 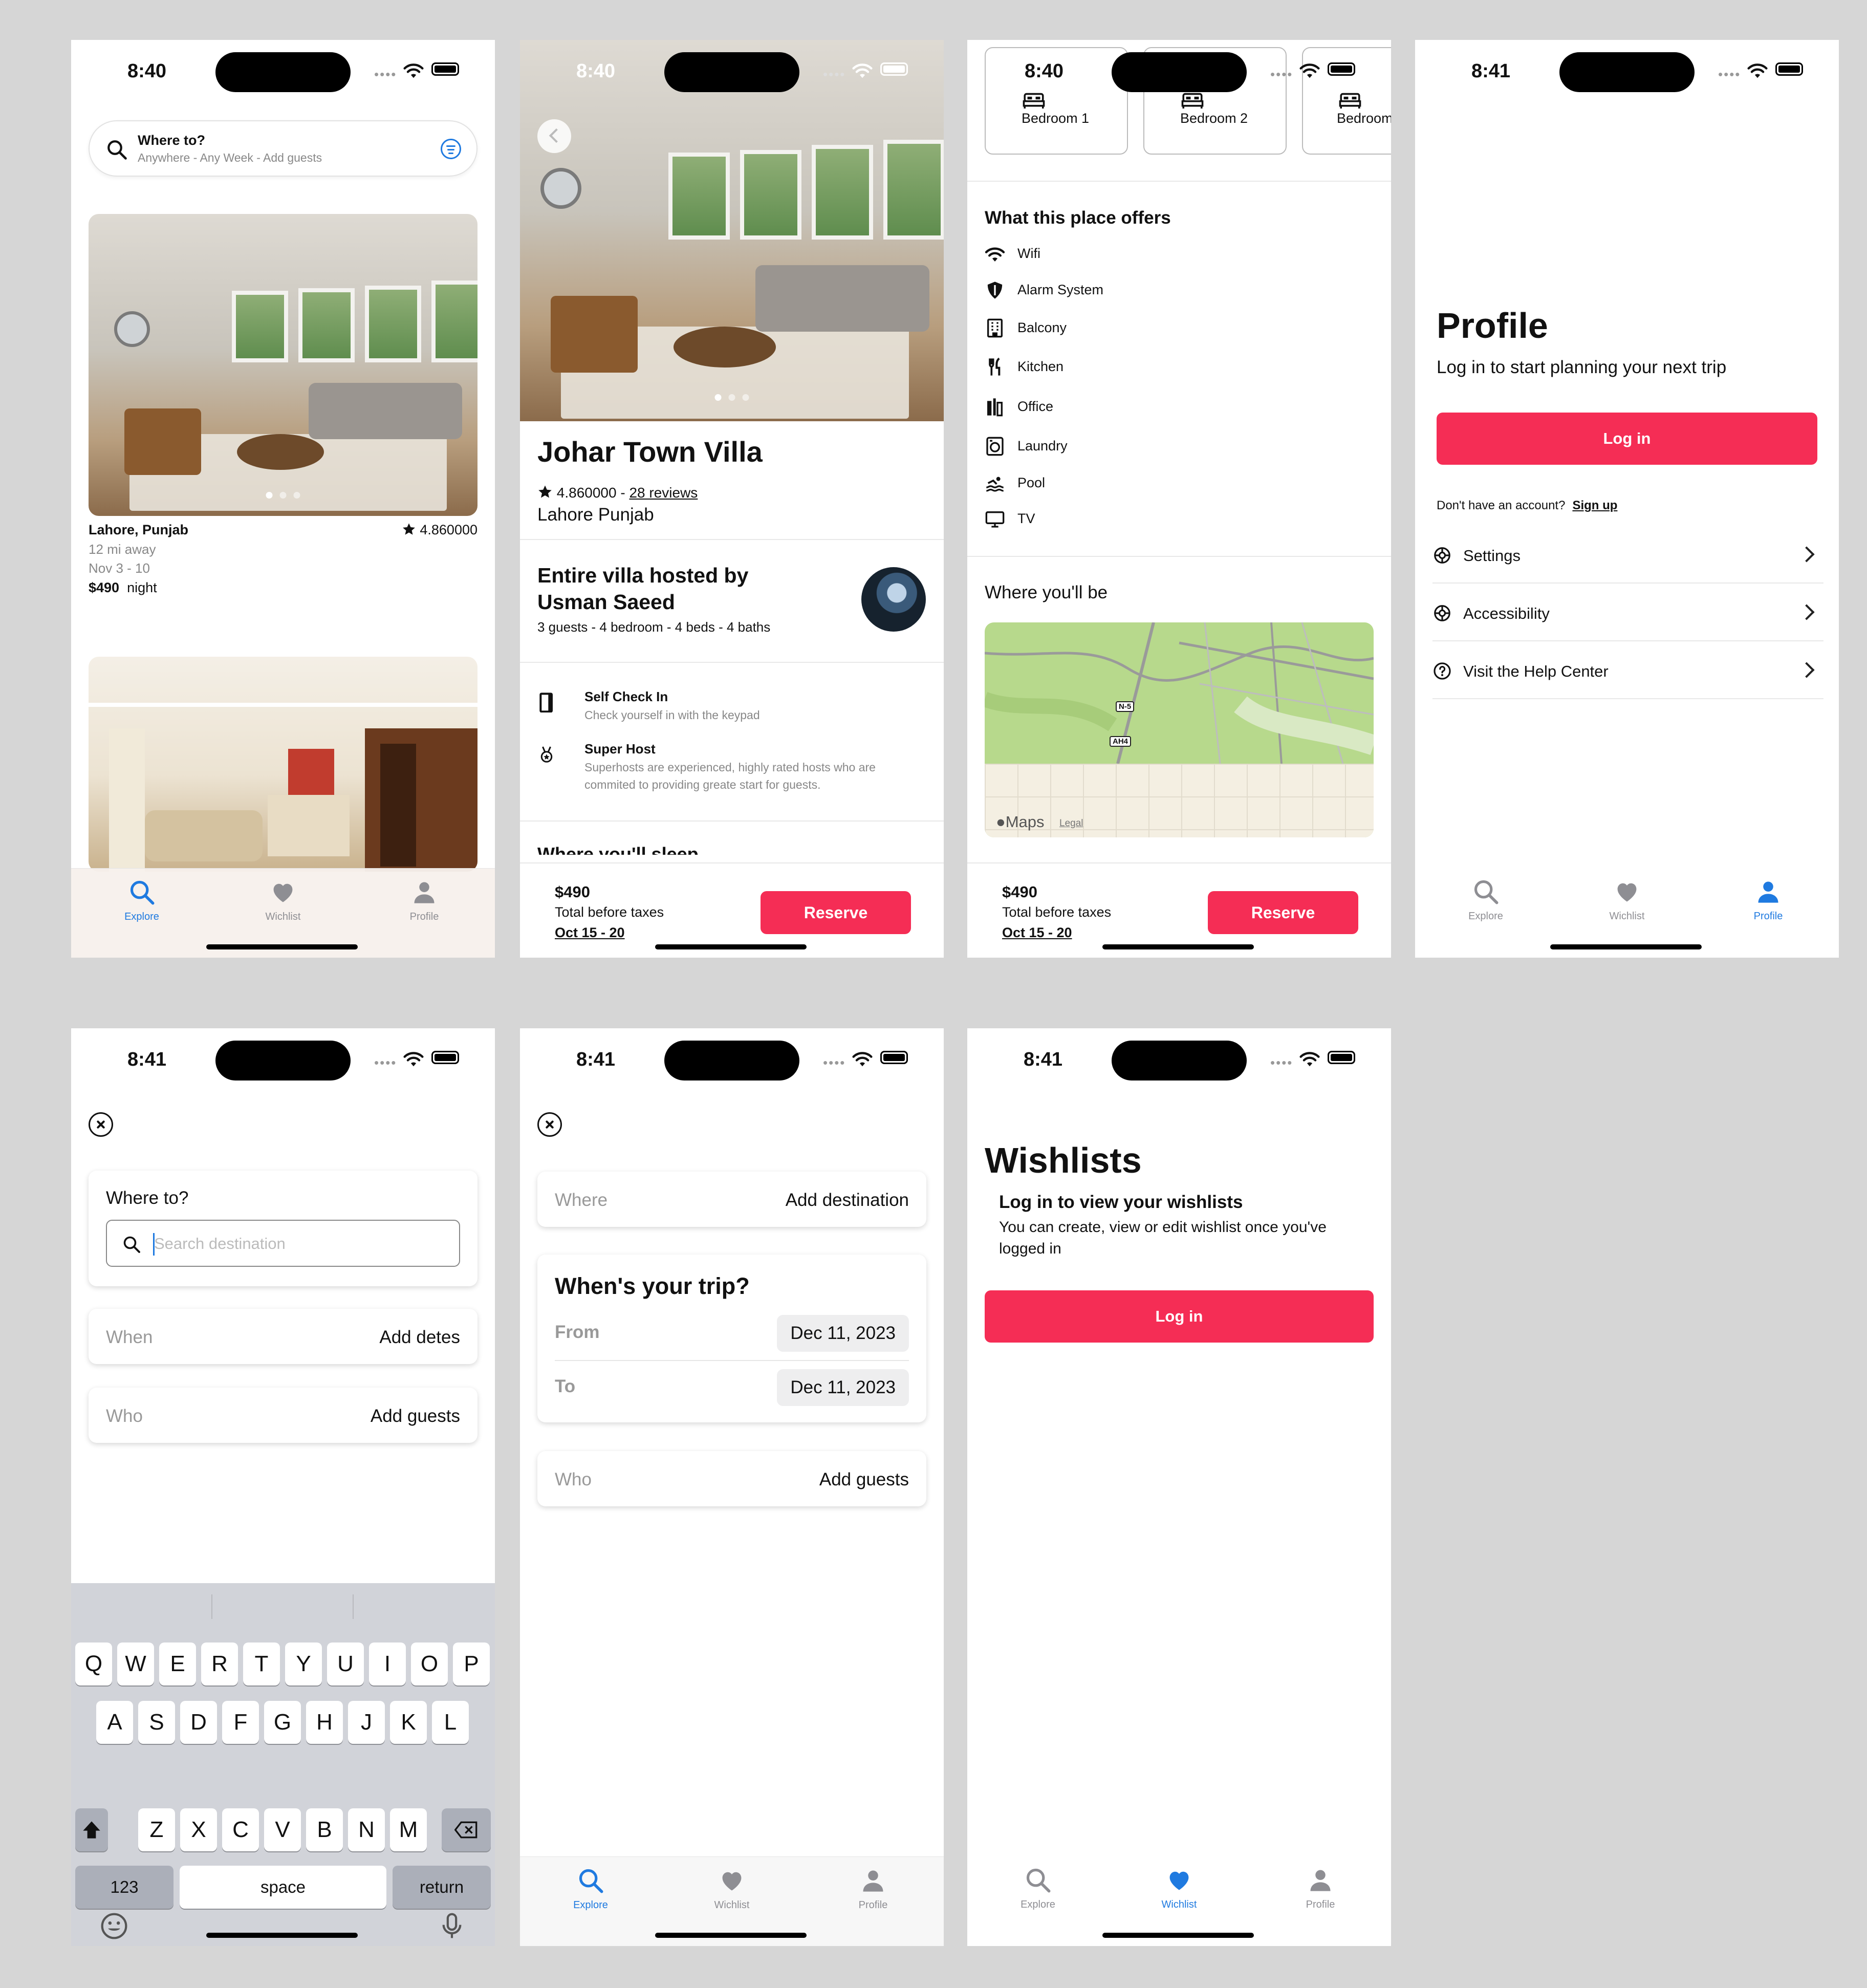 What do you see at coordinates (283, 365) in the screenshot?
I see `listing-photo` at bounding box center [283, 365].